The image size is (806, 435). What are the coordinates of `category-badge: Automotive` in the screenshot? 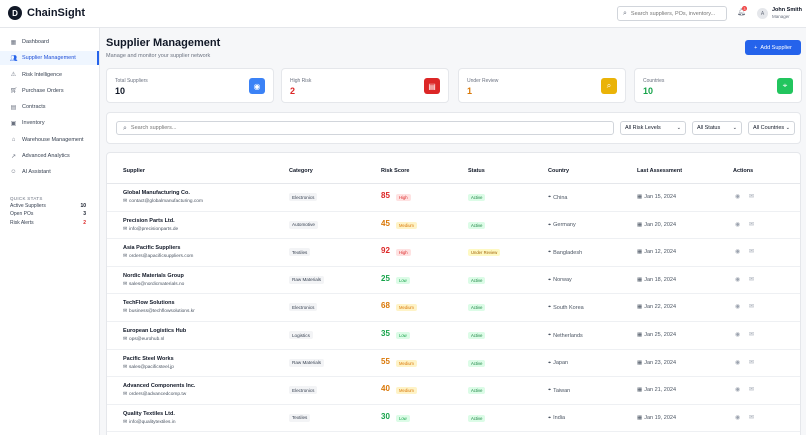 It's located at (303, 224).